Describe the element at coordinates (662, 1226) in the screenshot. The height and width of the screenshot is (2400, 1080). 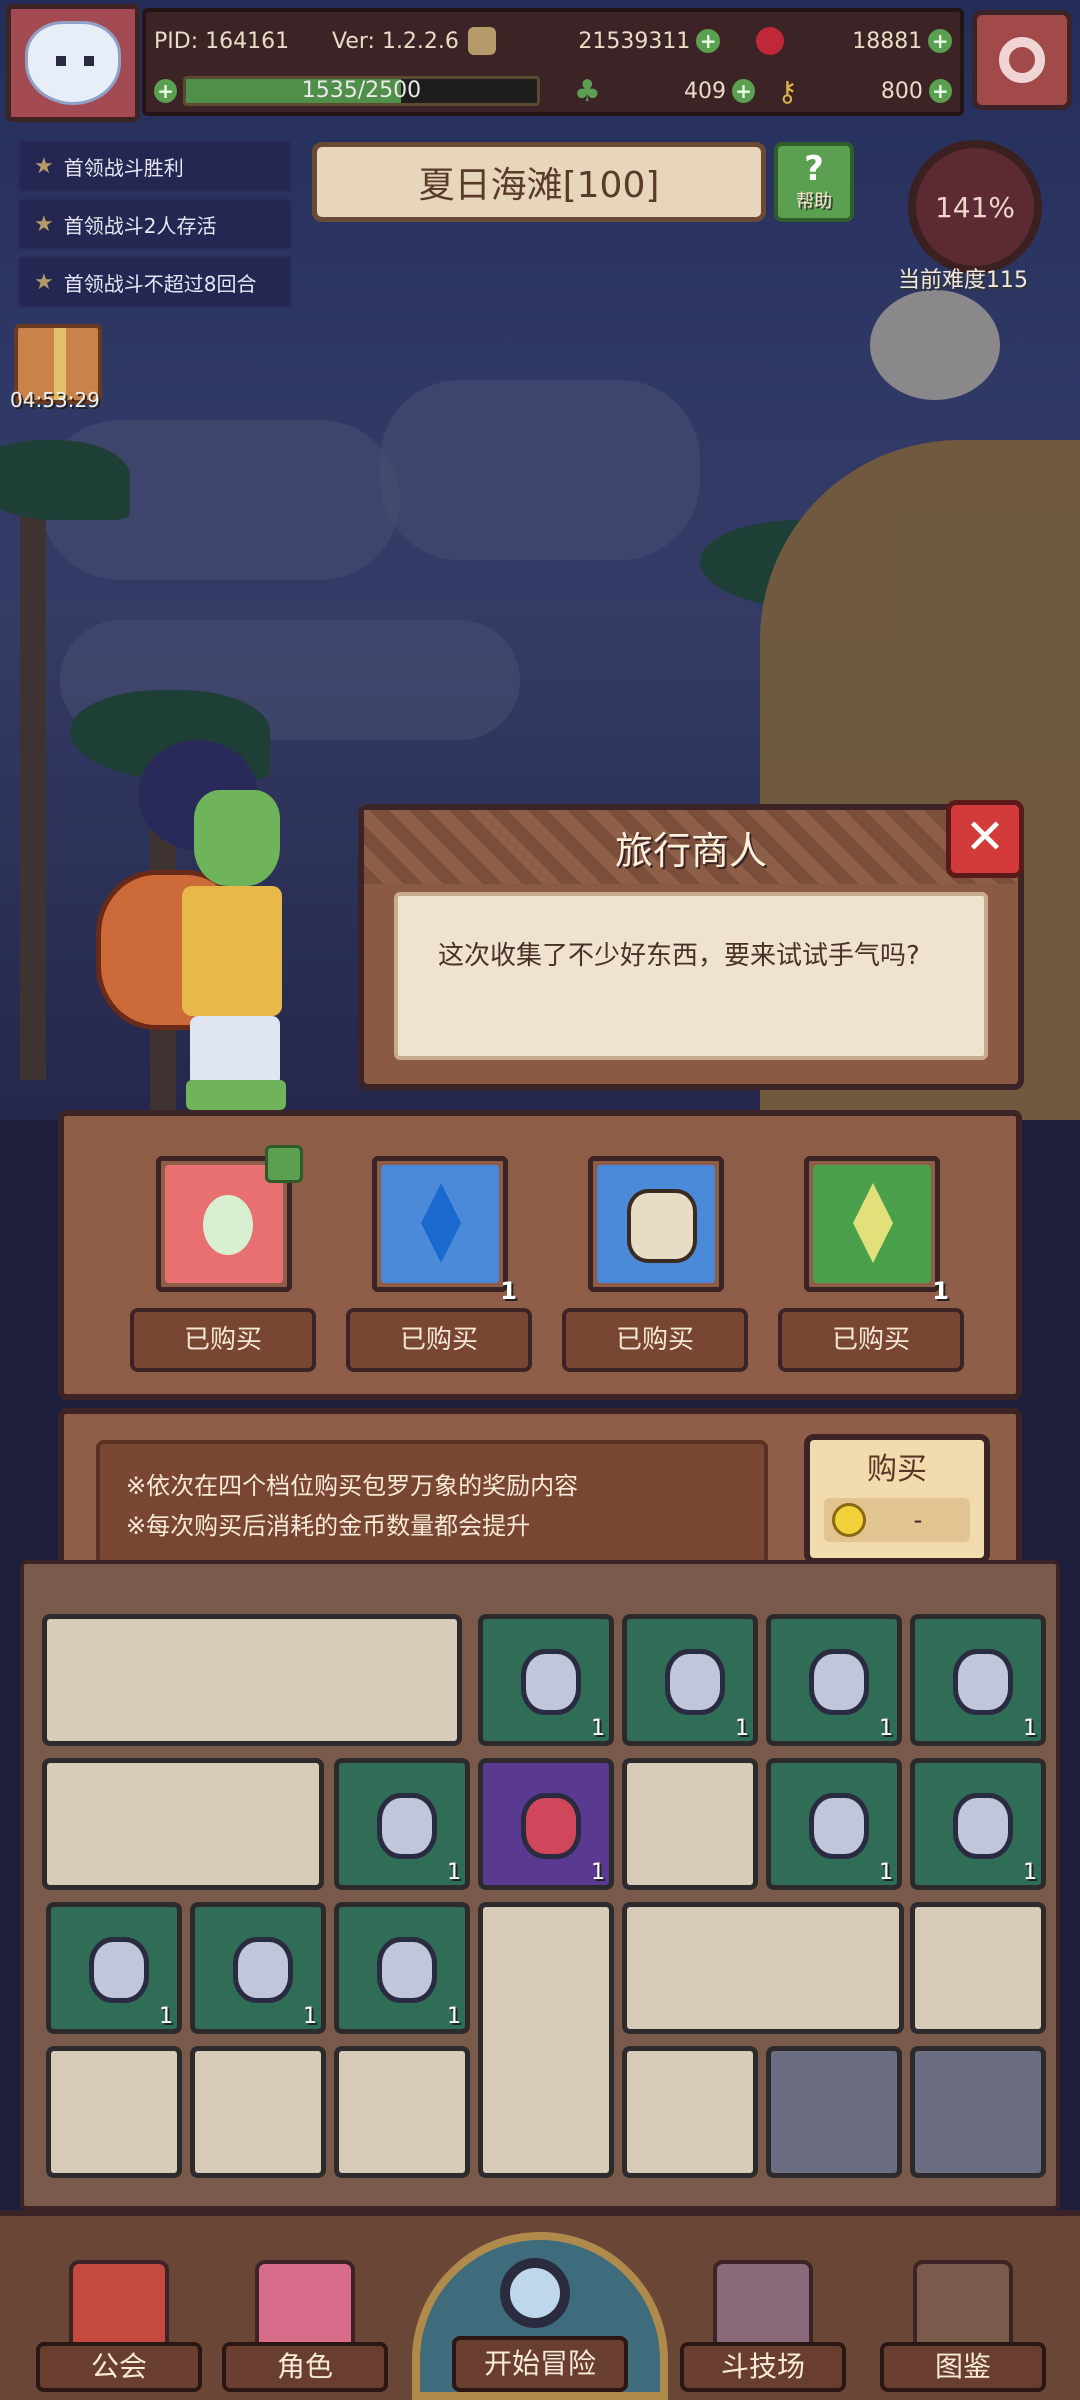
I see `stone-relic-icon` at that location.